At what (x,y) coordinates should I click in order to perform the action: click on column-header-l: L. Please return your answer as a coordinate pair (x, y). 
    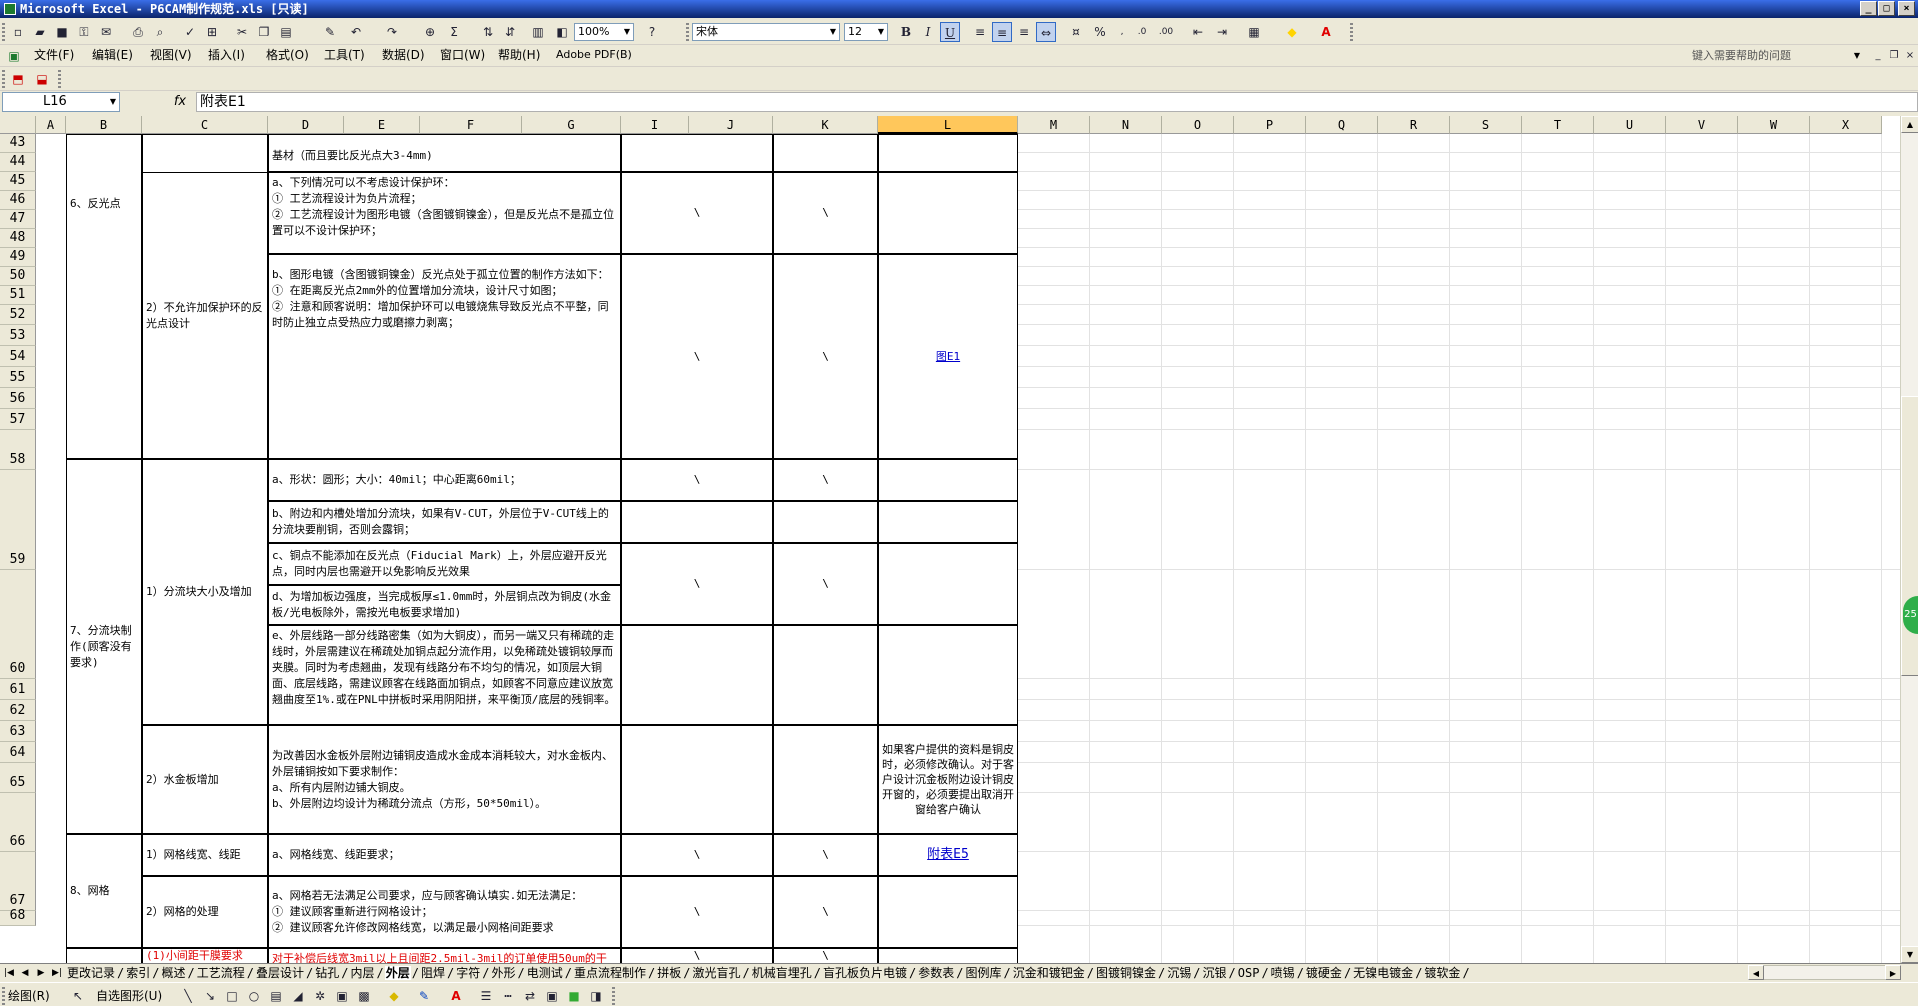
    Looking at the image, I should click on (948, 125).